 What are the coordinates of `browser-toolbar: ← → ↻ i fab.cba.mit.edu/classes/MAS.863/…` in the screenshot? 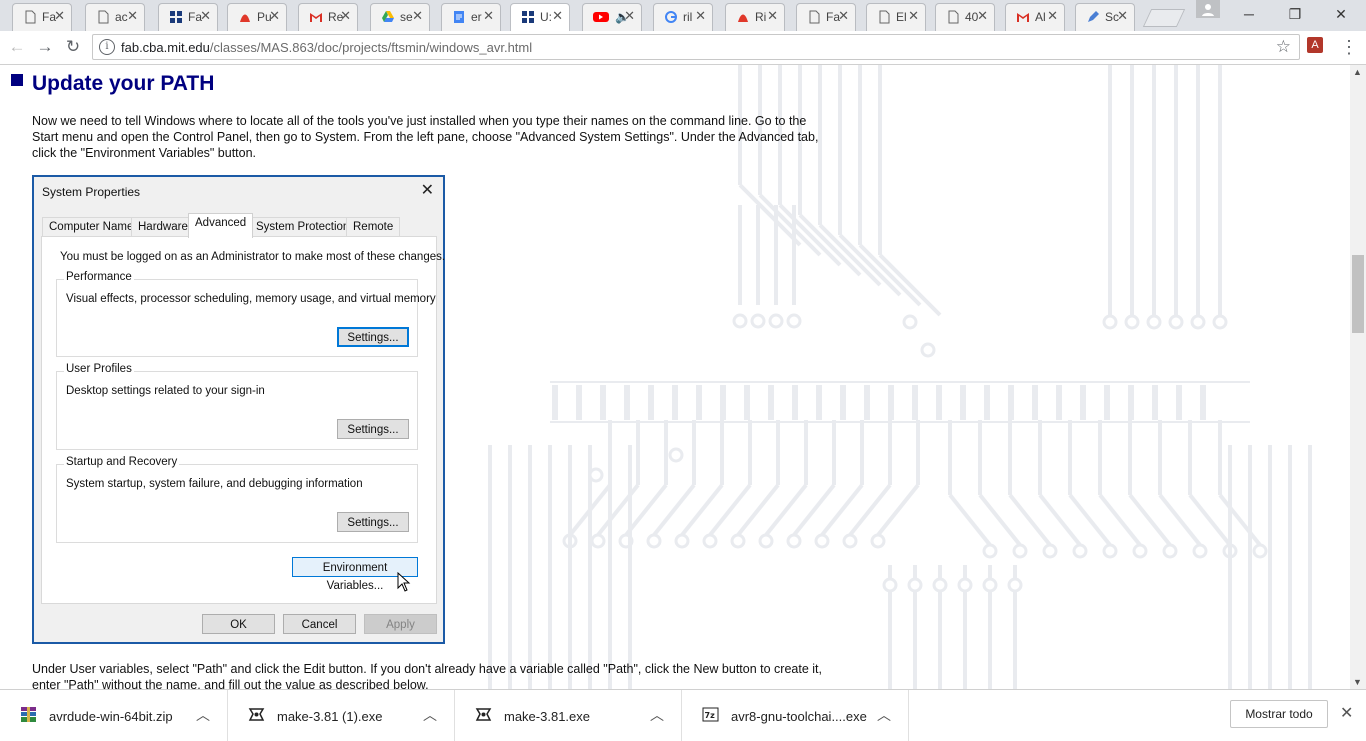 It's located at (683, 48).